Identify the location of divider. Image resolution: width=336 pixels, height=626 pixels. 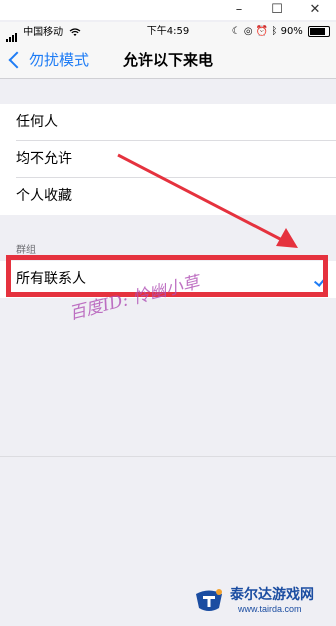
(168, 456).